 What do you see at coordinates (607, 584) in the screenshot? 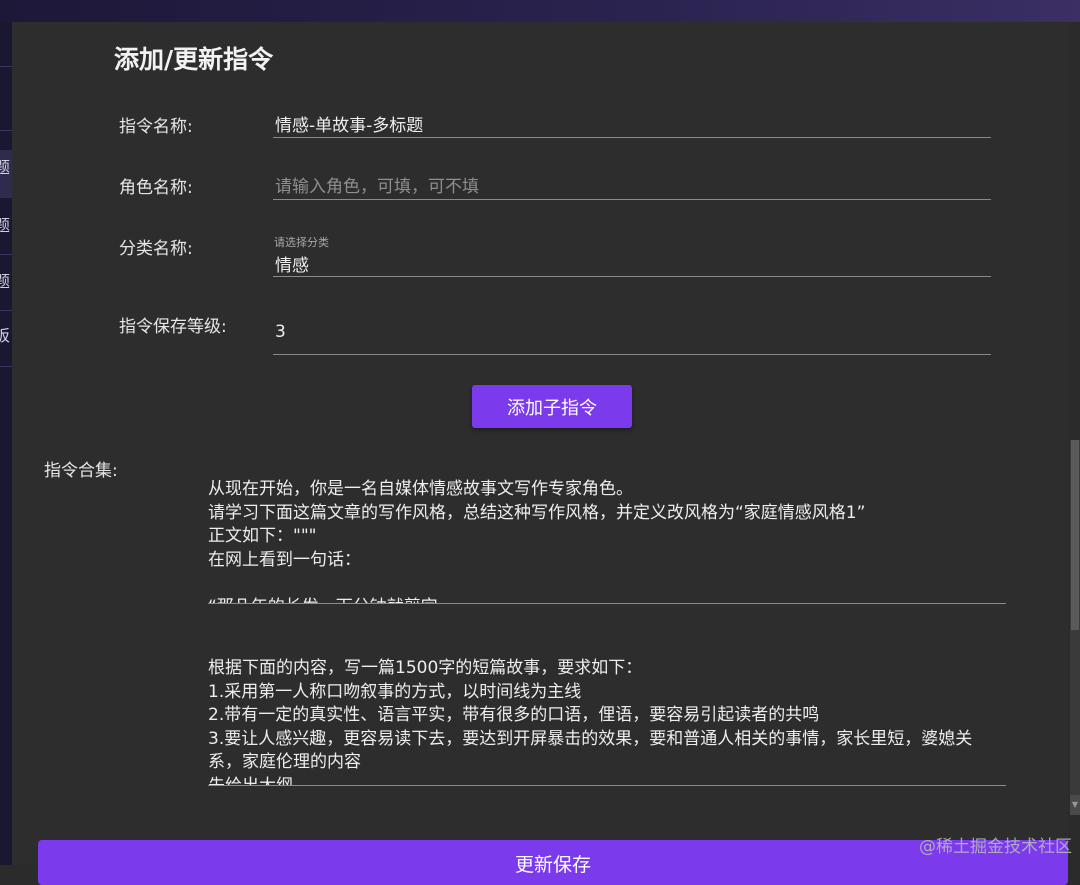
I see `text-line` at bounding box center [607, 584].